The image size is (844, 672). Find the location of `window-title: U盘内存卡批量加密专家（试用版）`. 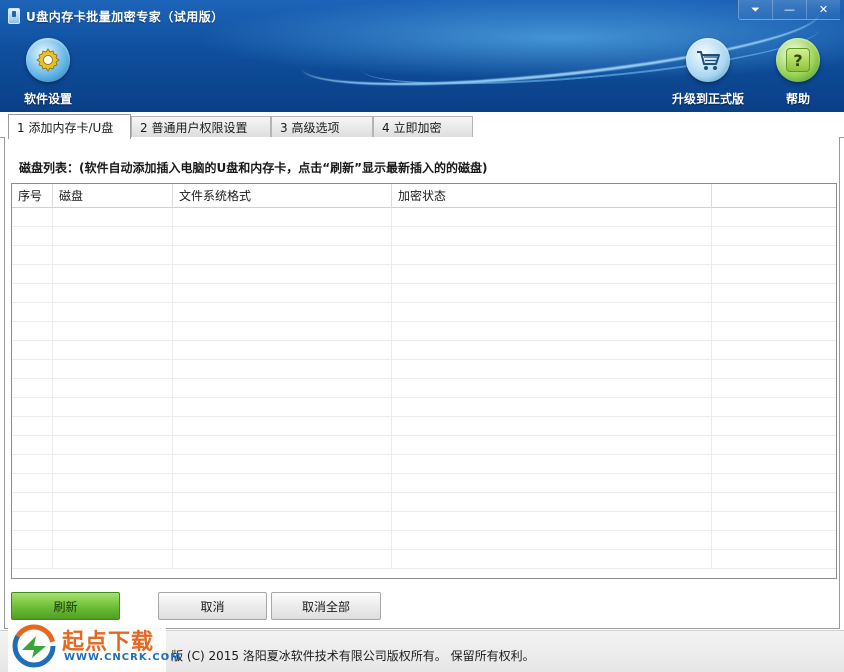

window-title: U盘内存卡批量加密专家（试用版） is located at coordinates (125, 16).